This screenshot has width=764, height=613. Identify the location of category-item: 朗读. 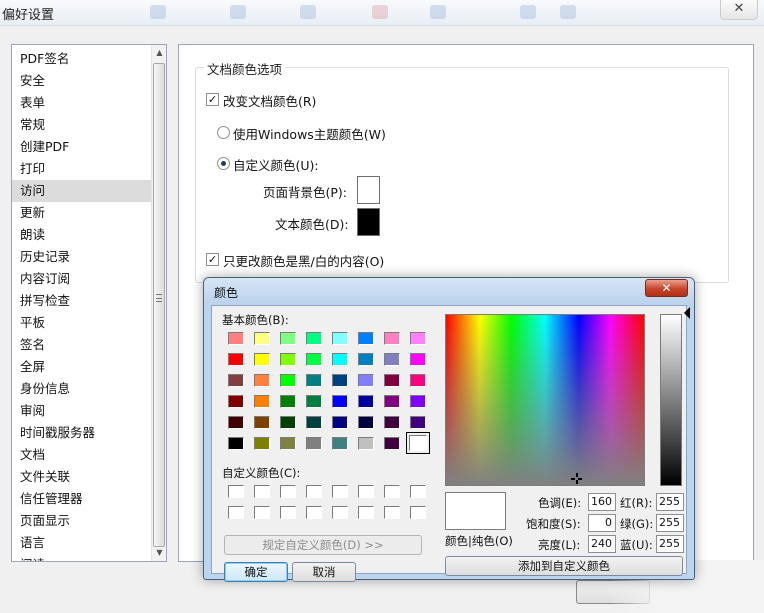
(82, 235).